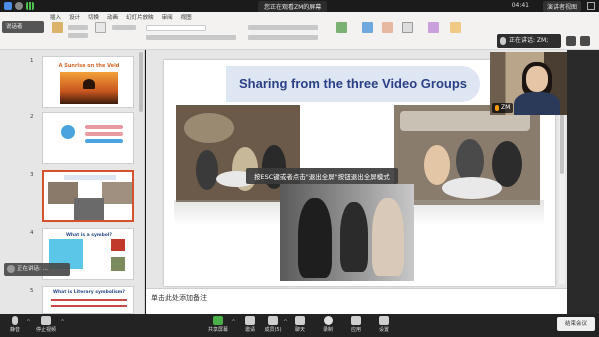 The image size is (599, 337). I want to click on slide-thumbnail-1: A Sunrise on the Veld, so click(88, 82).